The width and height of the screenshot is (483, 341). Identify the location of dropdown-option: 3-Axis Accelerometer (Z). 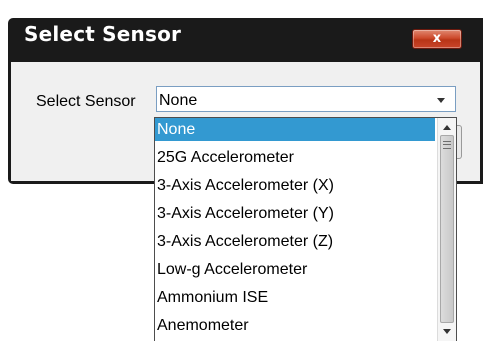
(295, 241).